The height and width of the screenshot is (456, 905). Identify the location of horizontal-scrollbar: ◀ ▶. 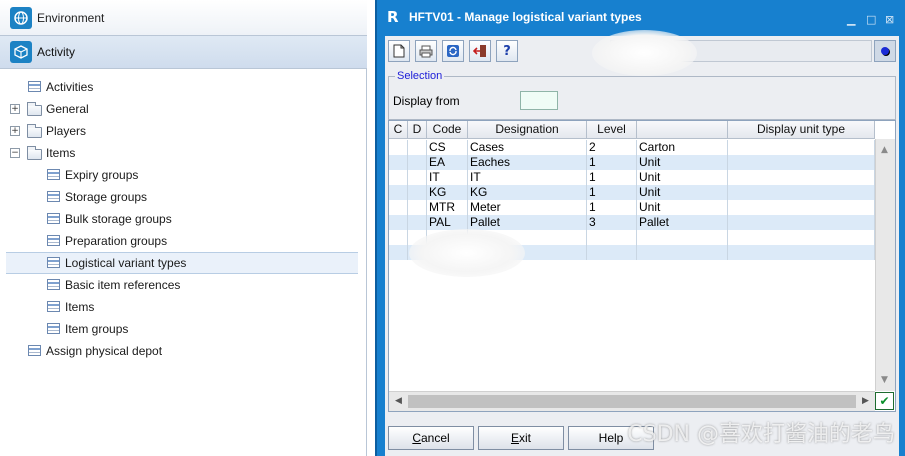
(632, 401).